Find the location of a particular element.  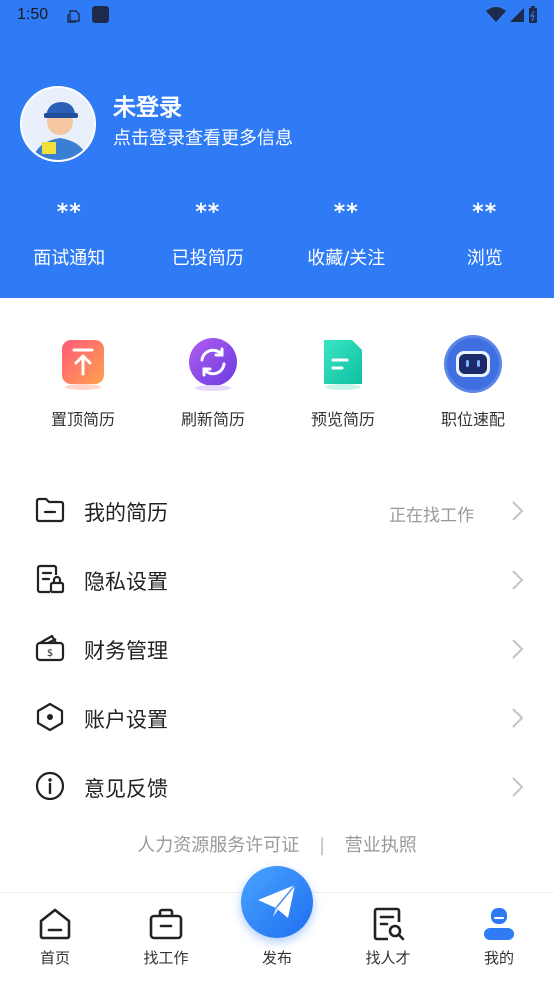

menu-item-label: 我的简历 is located at coordinates (126, 512).